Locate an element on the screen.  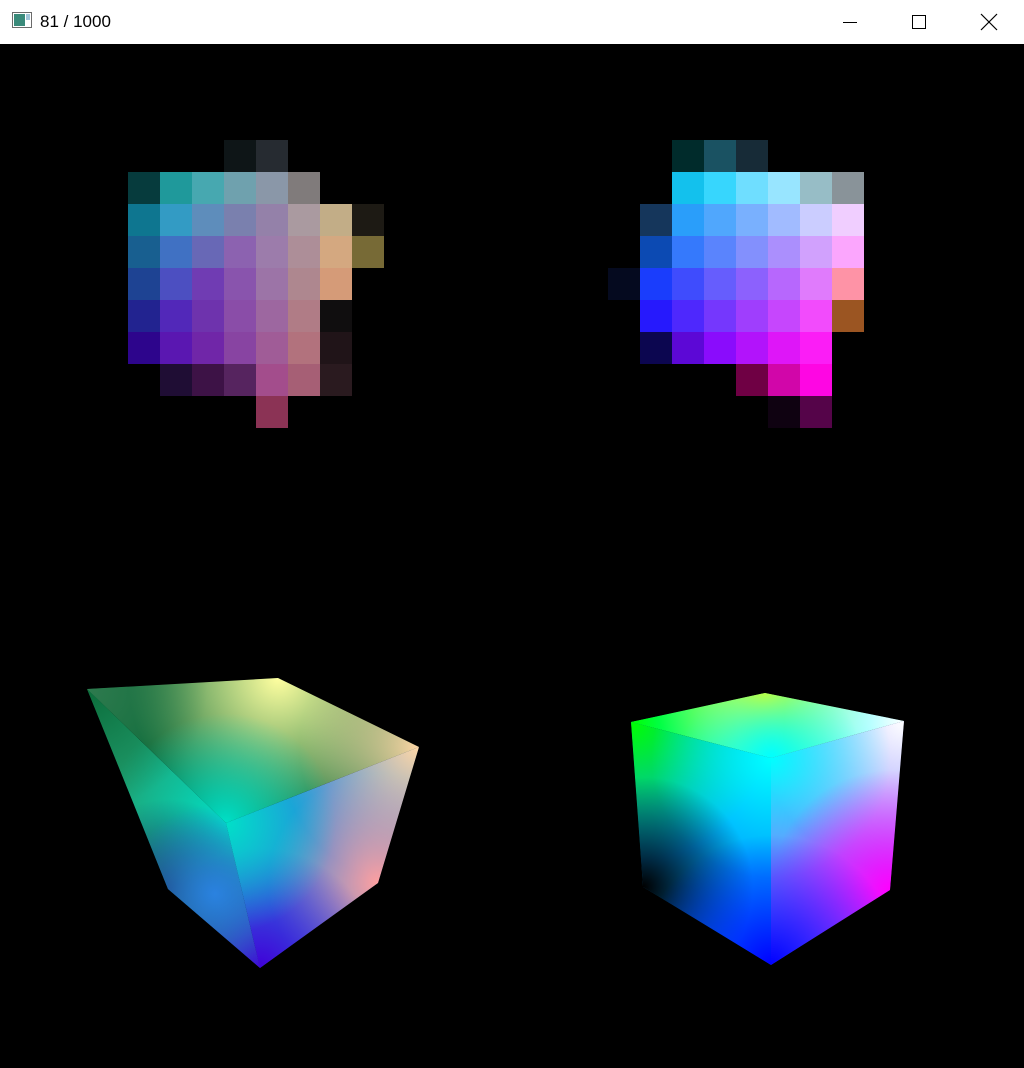
close-button is located at coordinates (989, 22).